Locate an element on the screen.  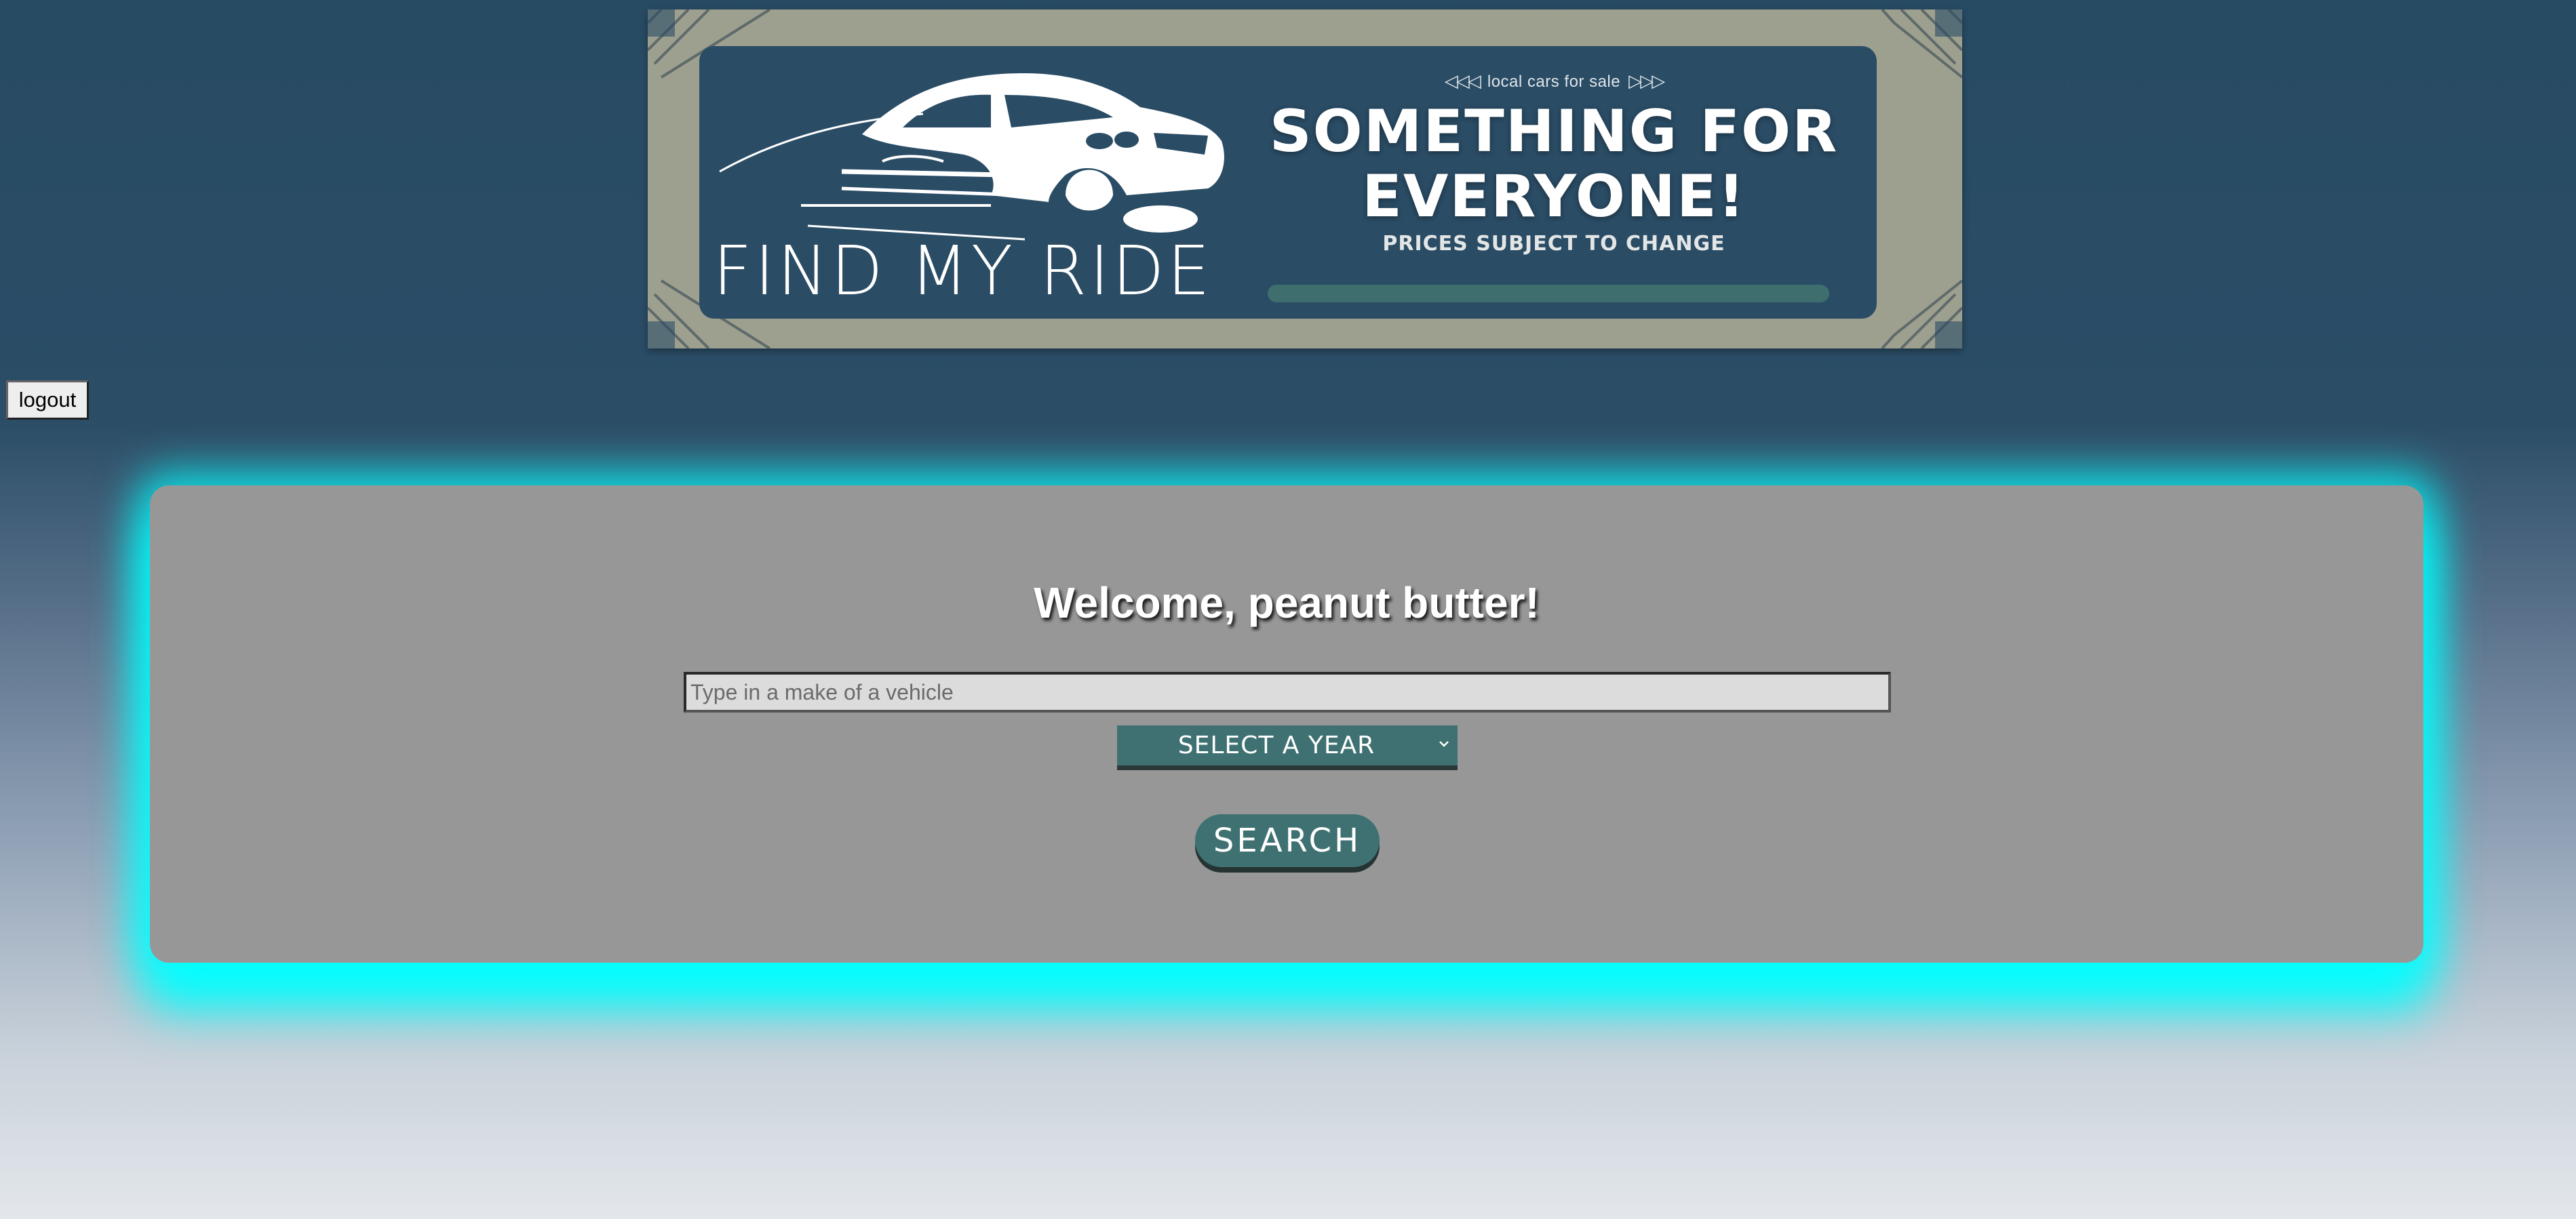
headline-line-2: EVERYONE! is located at coordinates (1554, 197).